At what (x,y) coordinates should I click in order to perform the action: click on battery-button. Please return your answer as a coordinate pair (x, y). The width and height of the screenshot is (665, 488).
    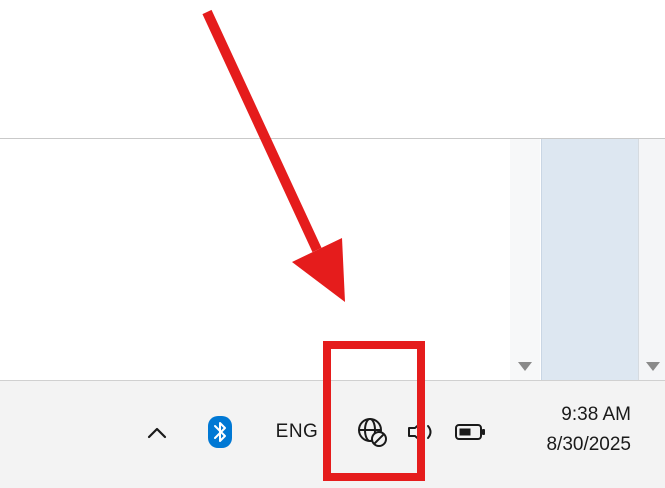
    Looking at the image, I should click on (471, 432).